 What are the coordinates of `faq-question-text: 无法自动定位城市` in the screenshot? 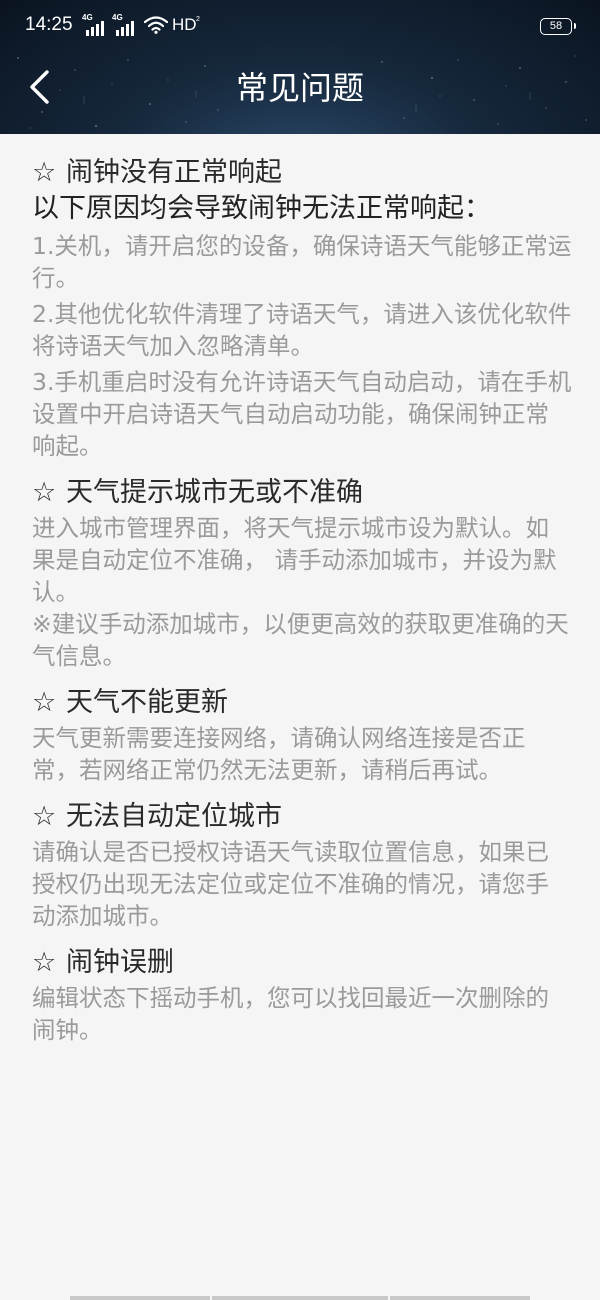 It's located at (174, 816).